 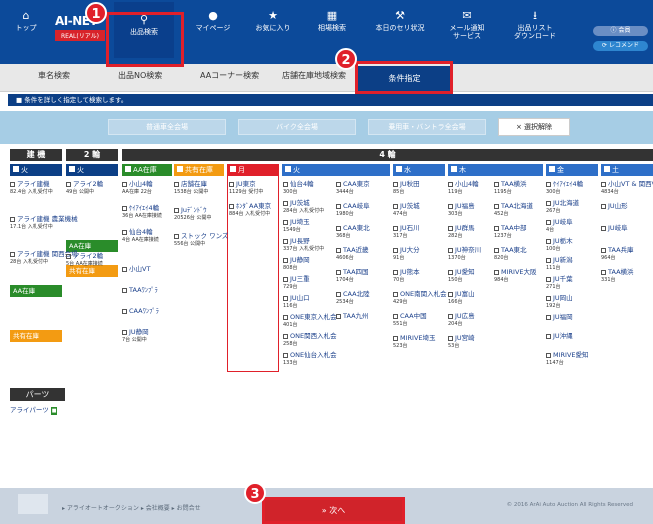 What do you see at coordinates (44, 223) in the screenshot?
I see `auction-entry: アライ建機 農業機械 17.1台 入札受付中` at bounding box center [44, 223].